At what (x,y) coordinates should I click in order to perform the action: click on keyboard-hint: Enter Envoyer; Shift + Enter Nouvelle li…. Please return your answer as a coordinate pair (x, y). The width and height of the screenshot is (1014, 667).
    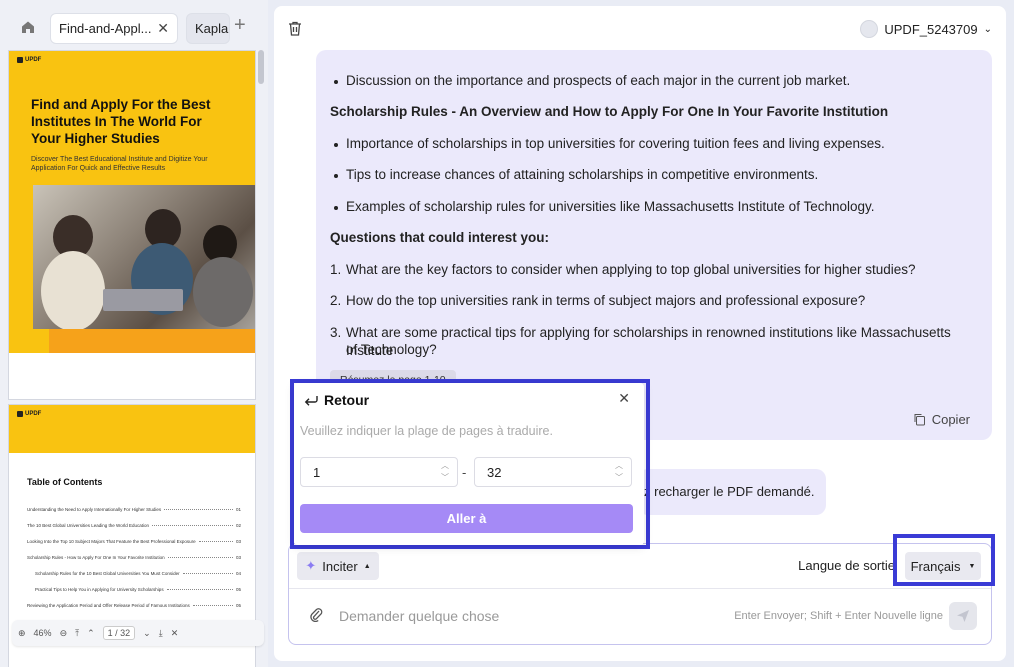
    Looking at the image, I should click on (838, 616).